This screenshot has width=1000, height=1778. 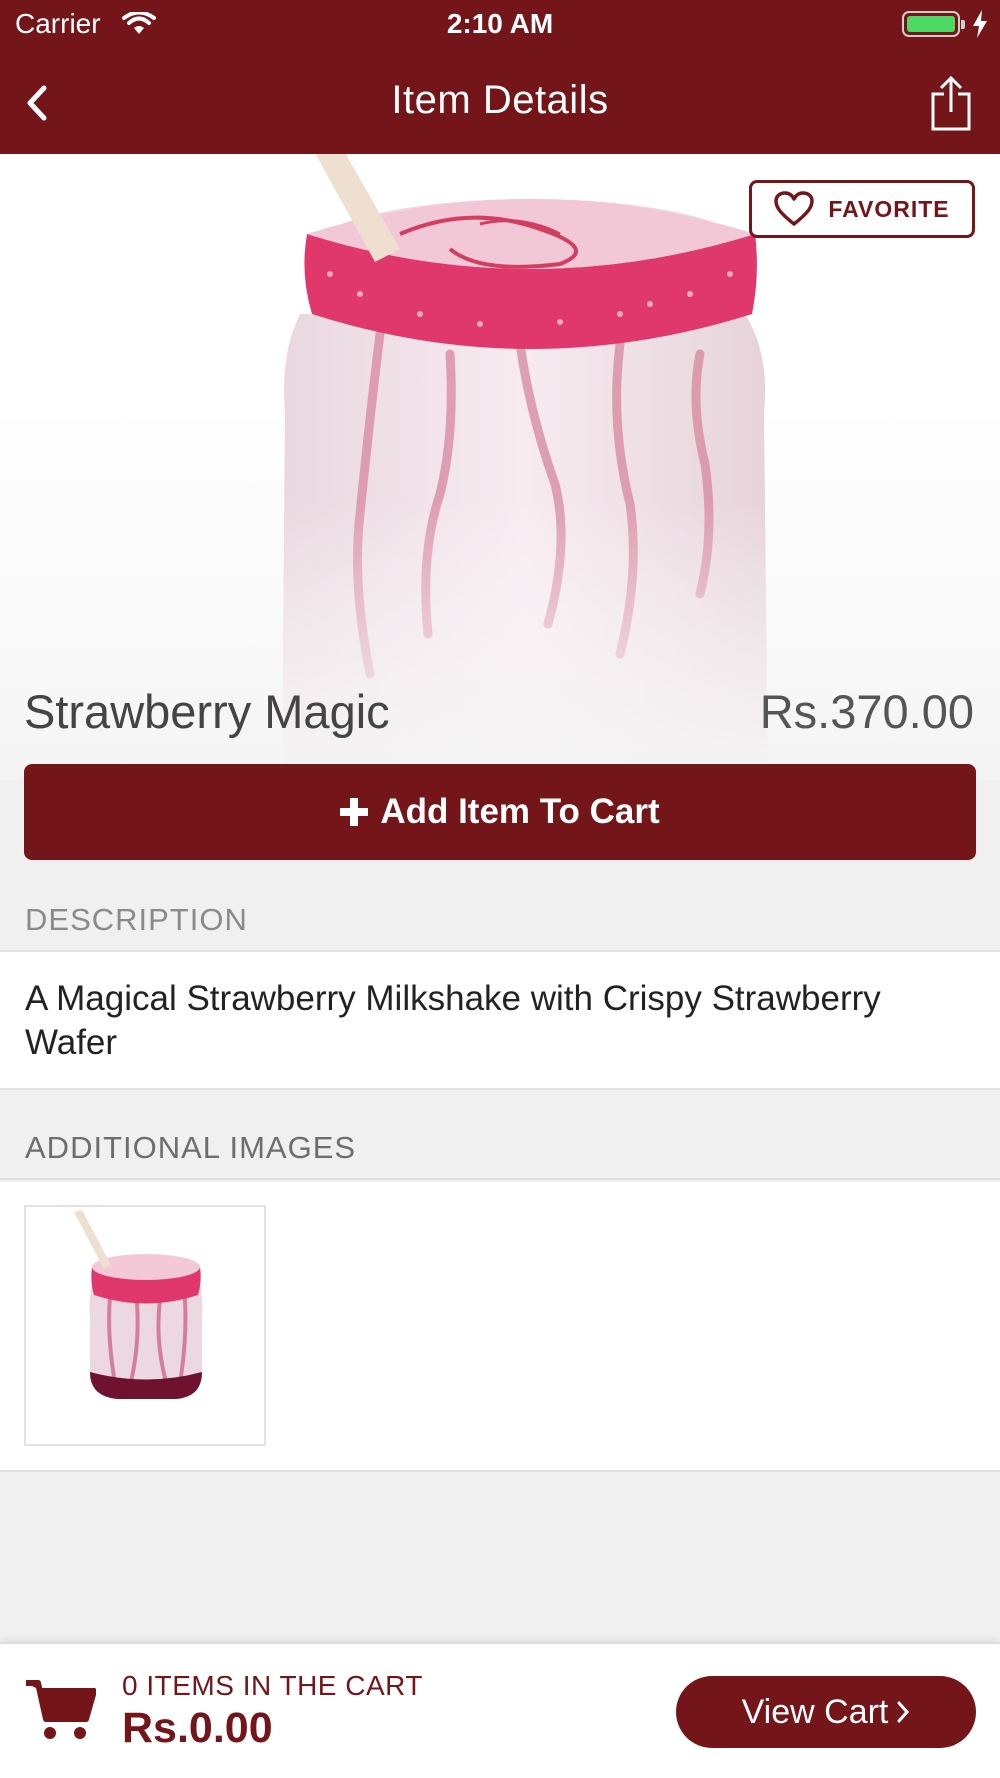 I want to click on item-name: Strawberry Magic, so click(x=207, y=711).